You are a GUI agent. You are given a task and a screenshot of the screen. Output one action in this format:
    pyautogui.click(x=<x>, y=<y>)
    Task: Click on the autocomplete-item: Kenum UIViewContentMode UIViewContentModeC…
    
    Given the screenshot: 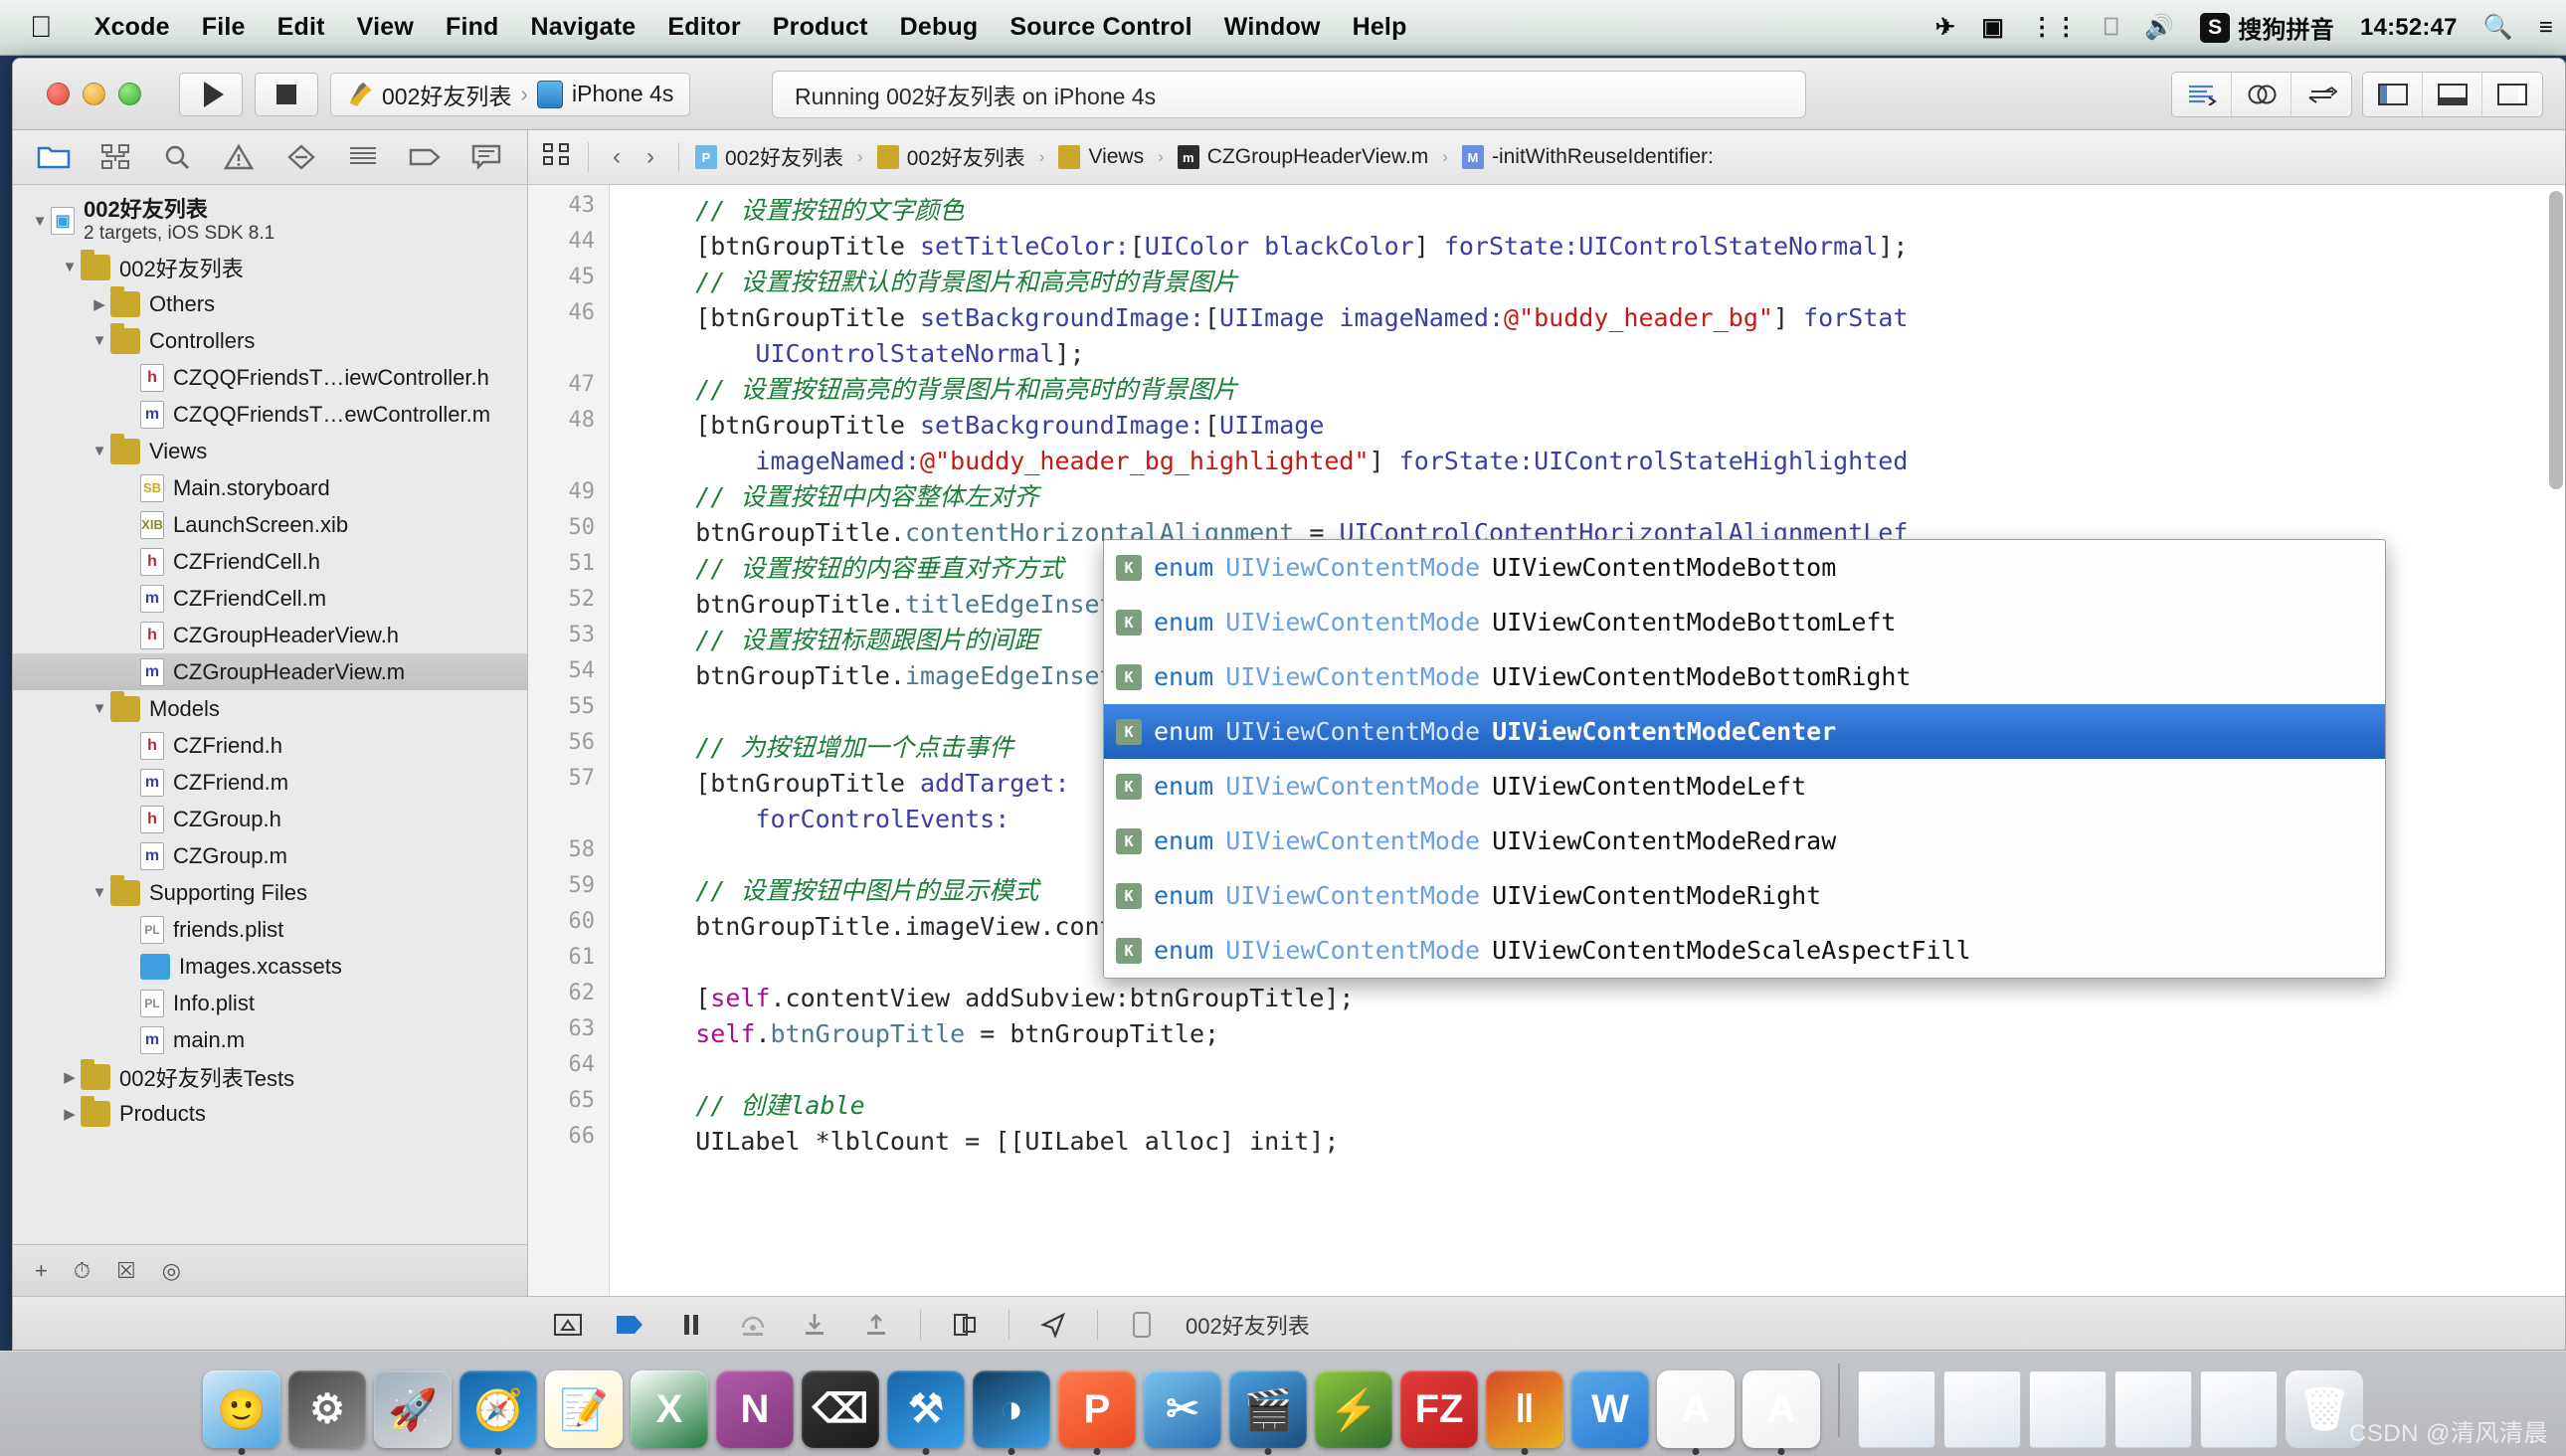 What is the action you would take?
    pyautogui.click(x=1744, y=731)
    